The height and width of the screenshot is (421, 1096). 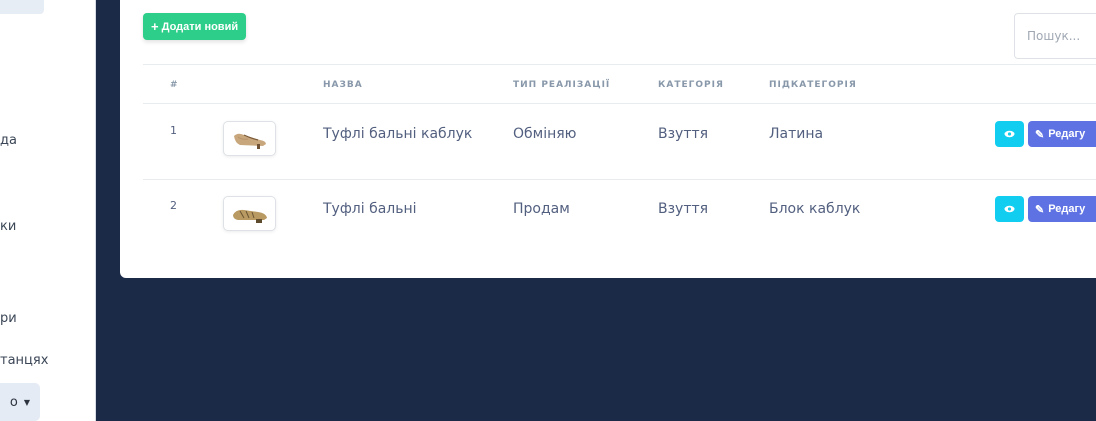 I want to click on sidebar-item-3: ри, so click(x=8, y=318).